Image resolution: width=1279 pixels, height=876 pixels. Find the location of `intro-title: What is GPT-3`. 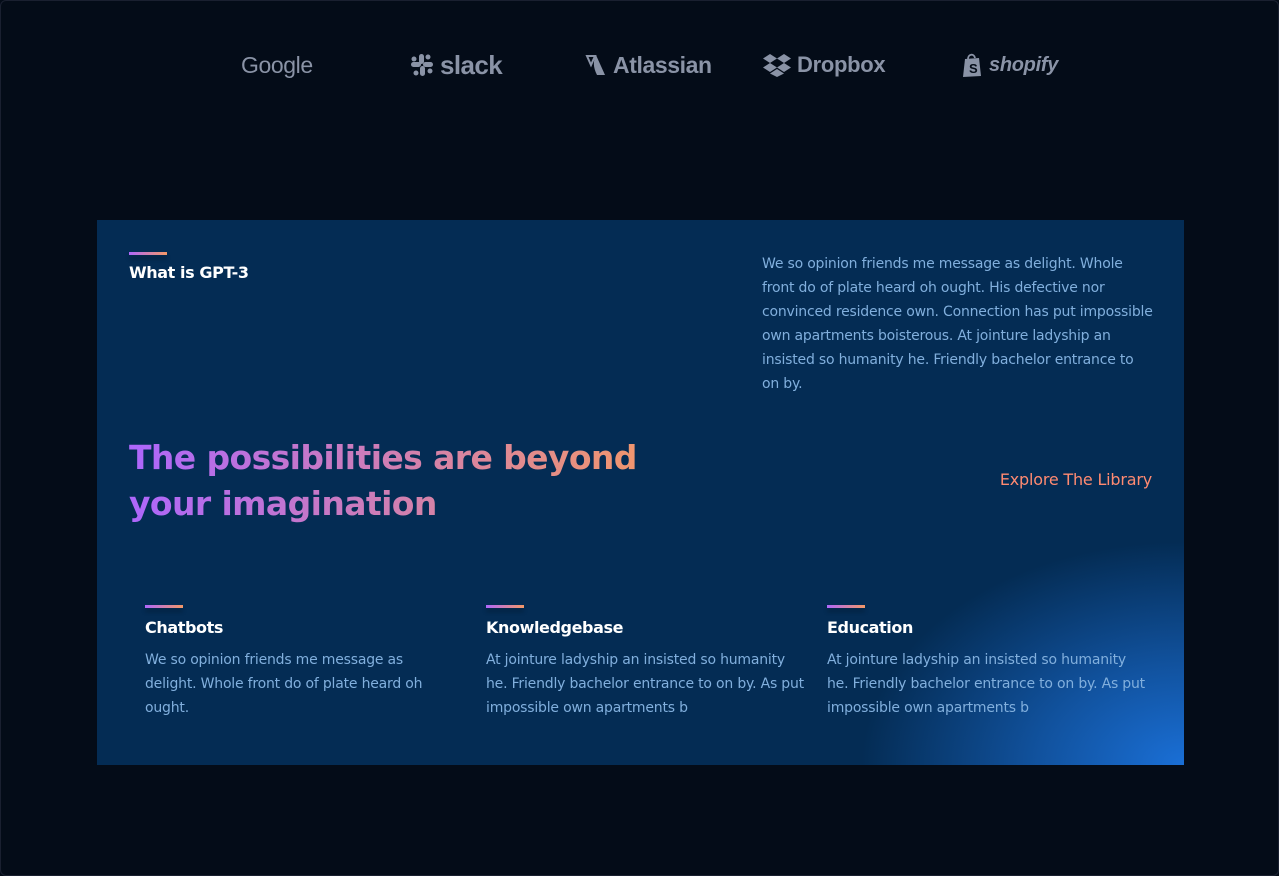

intro-title: What is GPT-3 is located at coordinates (189, 272).